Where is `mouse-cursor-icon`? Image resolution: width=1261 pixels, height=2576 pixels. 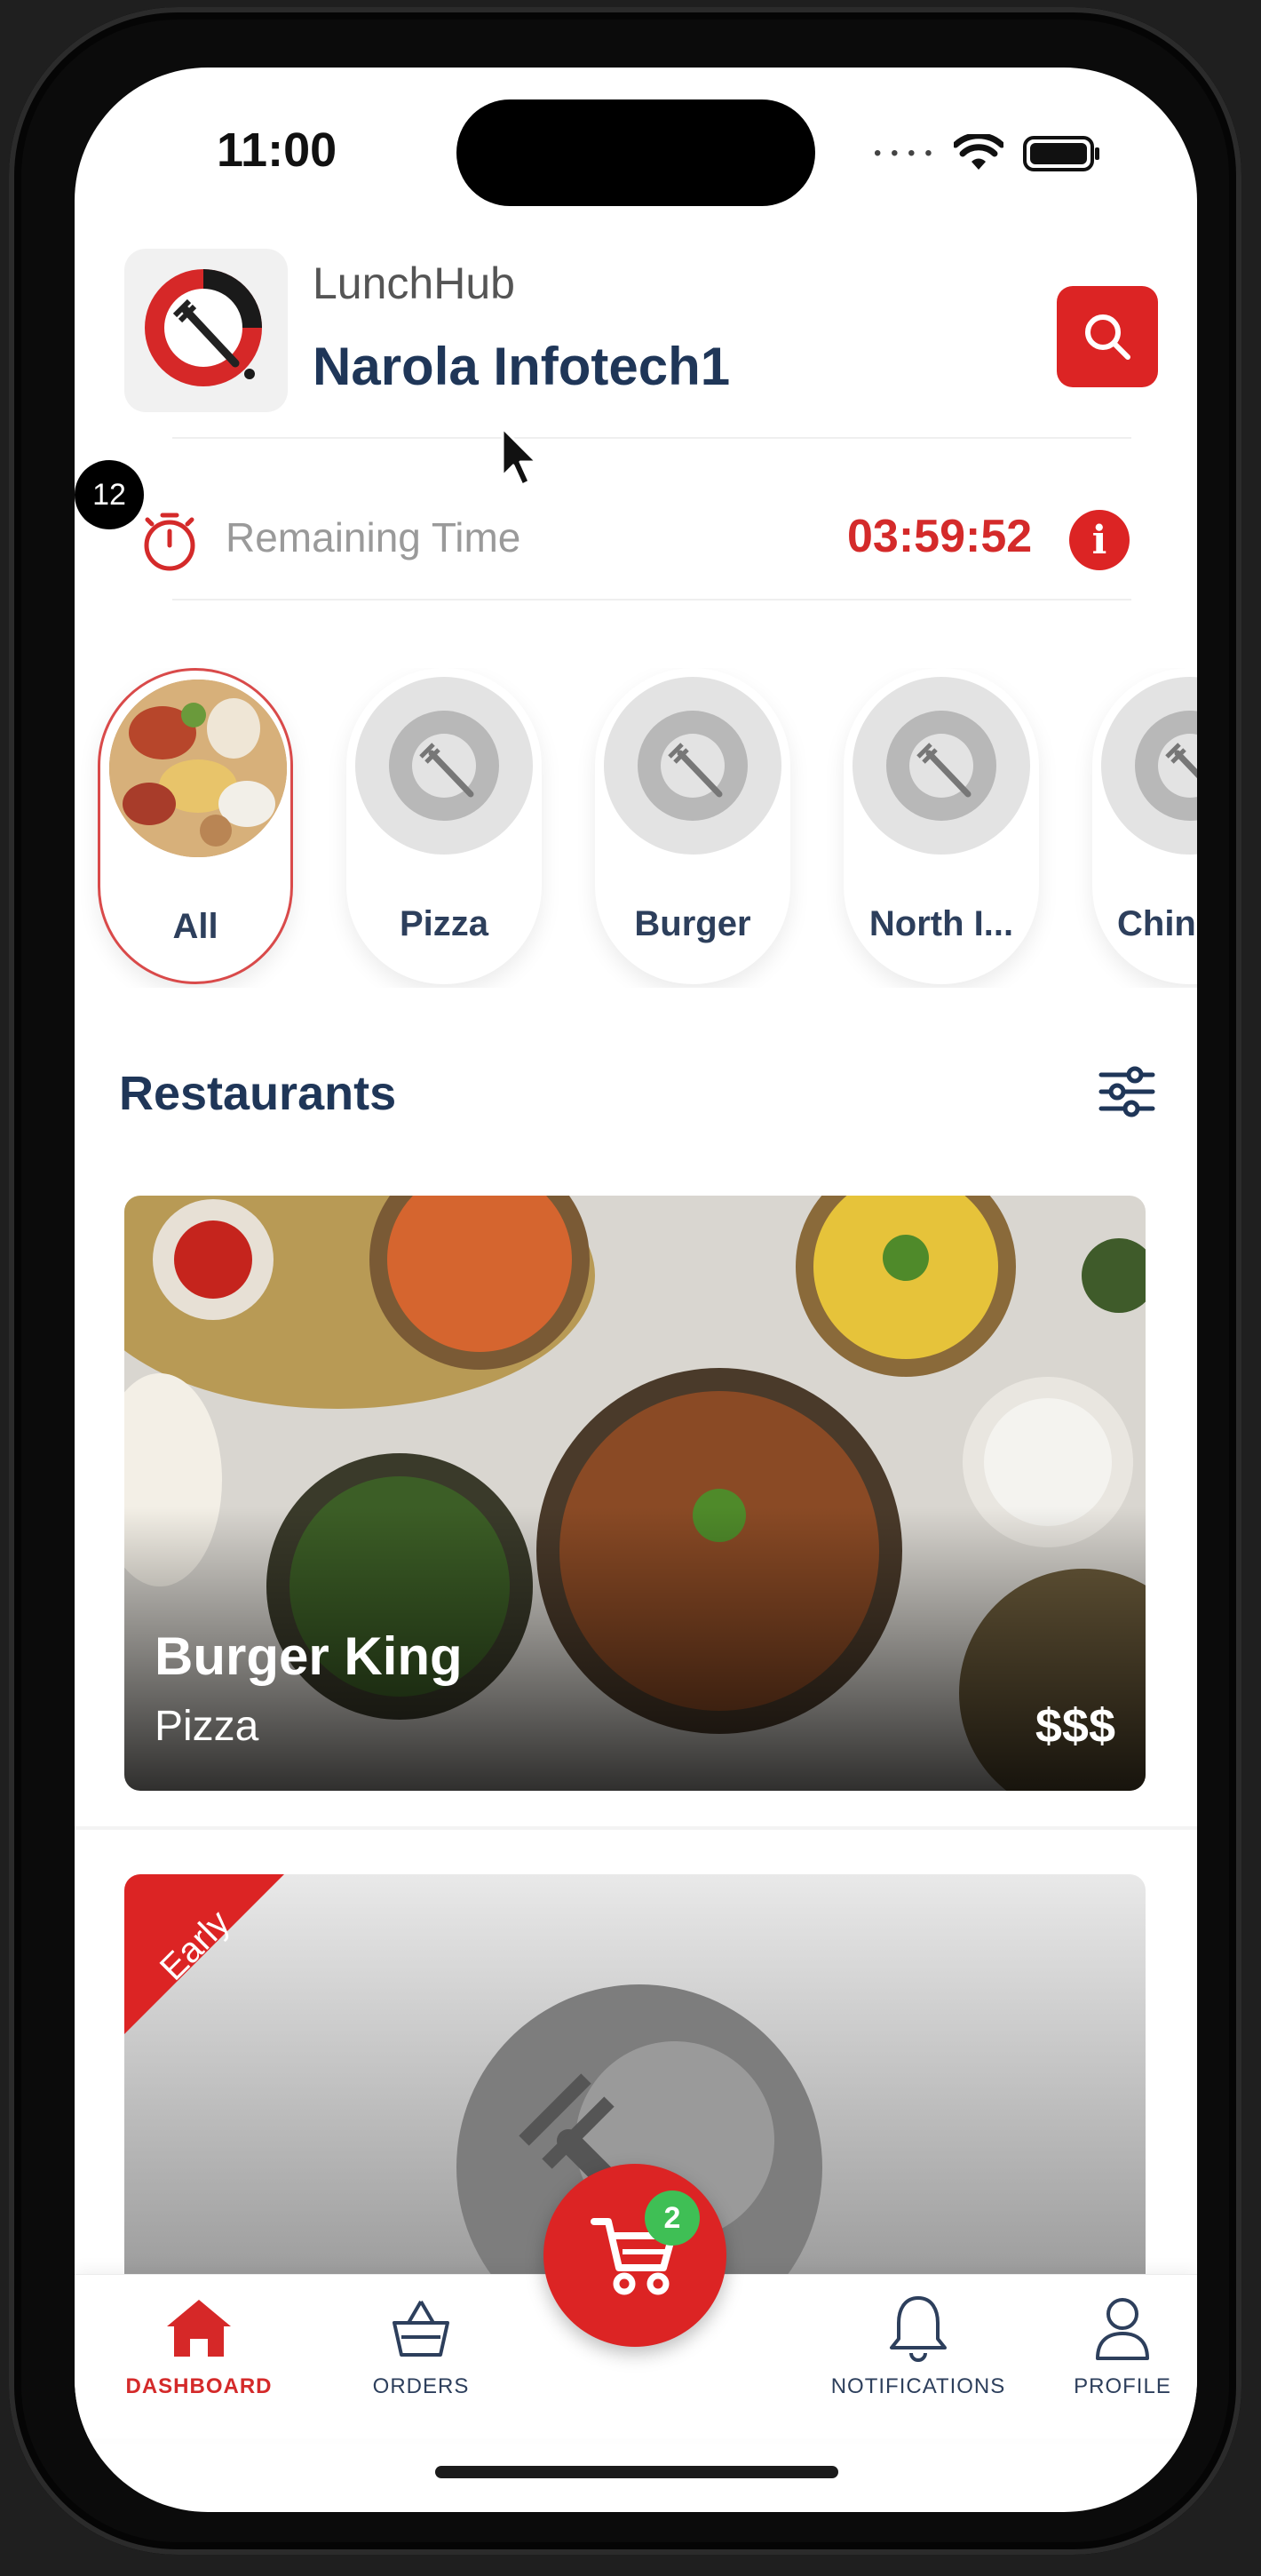
mouse-cursor-icon is located at coordinates (519, 456).